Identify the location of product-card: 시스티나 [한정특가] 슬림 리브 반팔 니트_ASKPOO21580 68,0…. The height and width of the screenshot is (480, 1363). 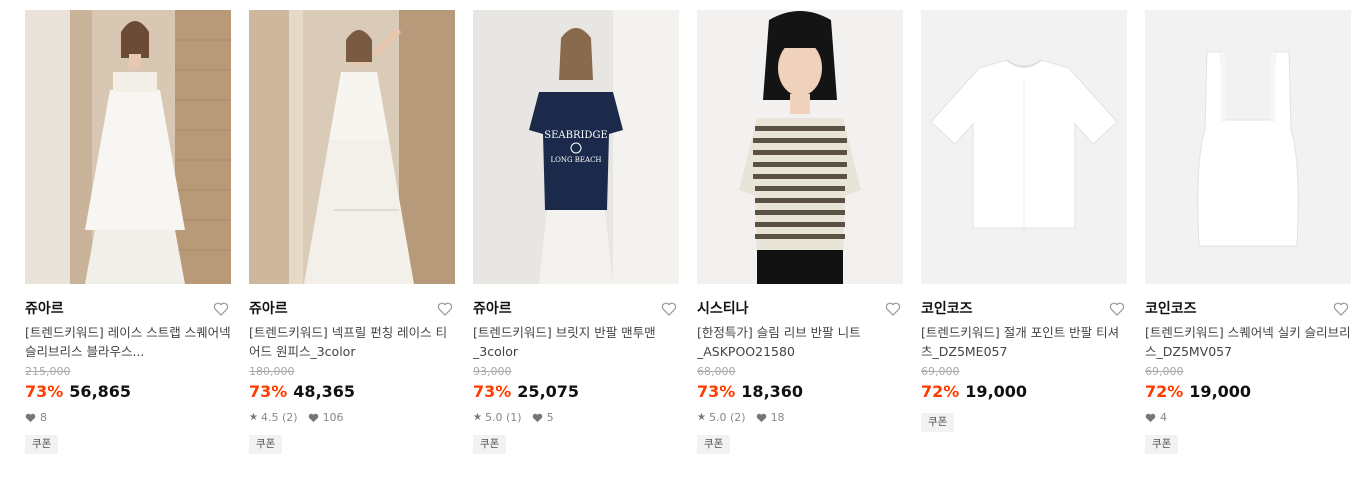
(800, 232).